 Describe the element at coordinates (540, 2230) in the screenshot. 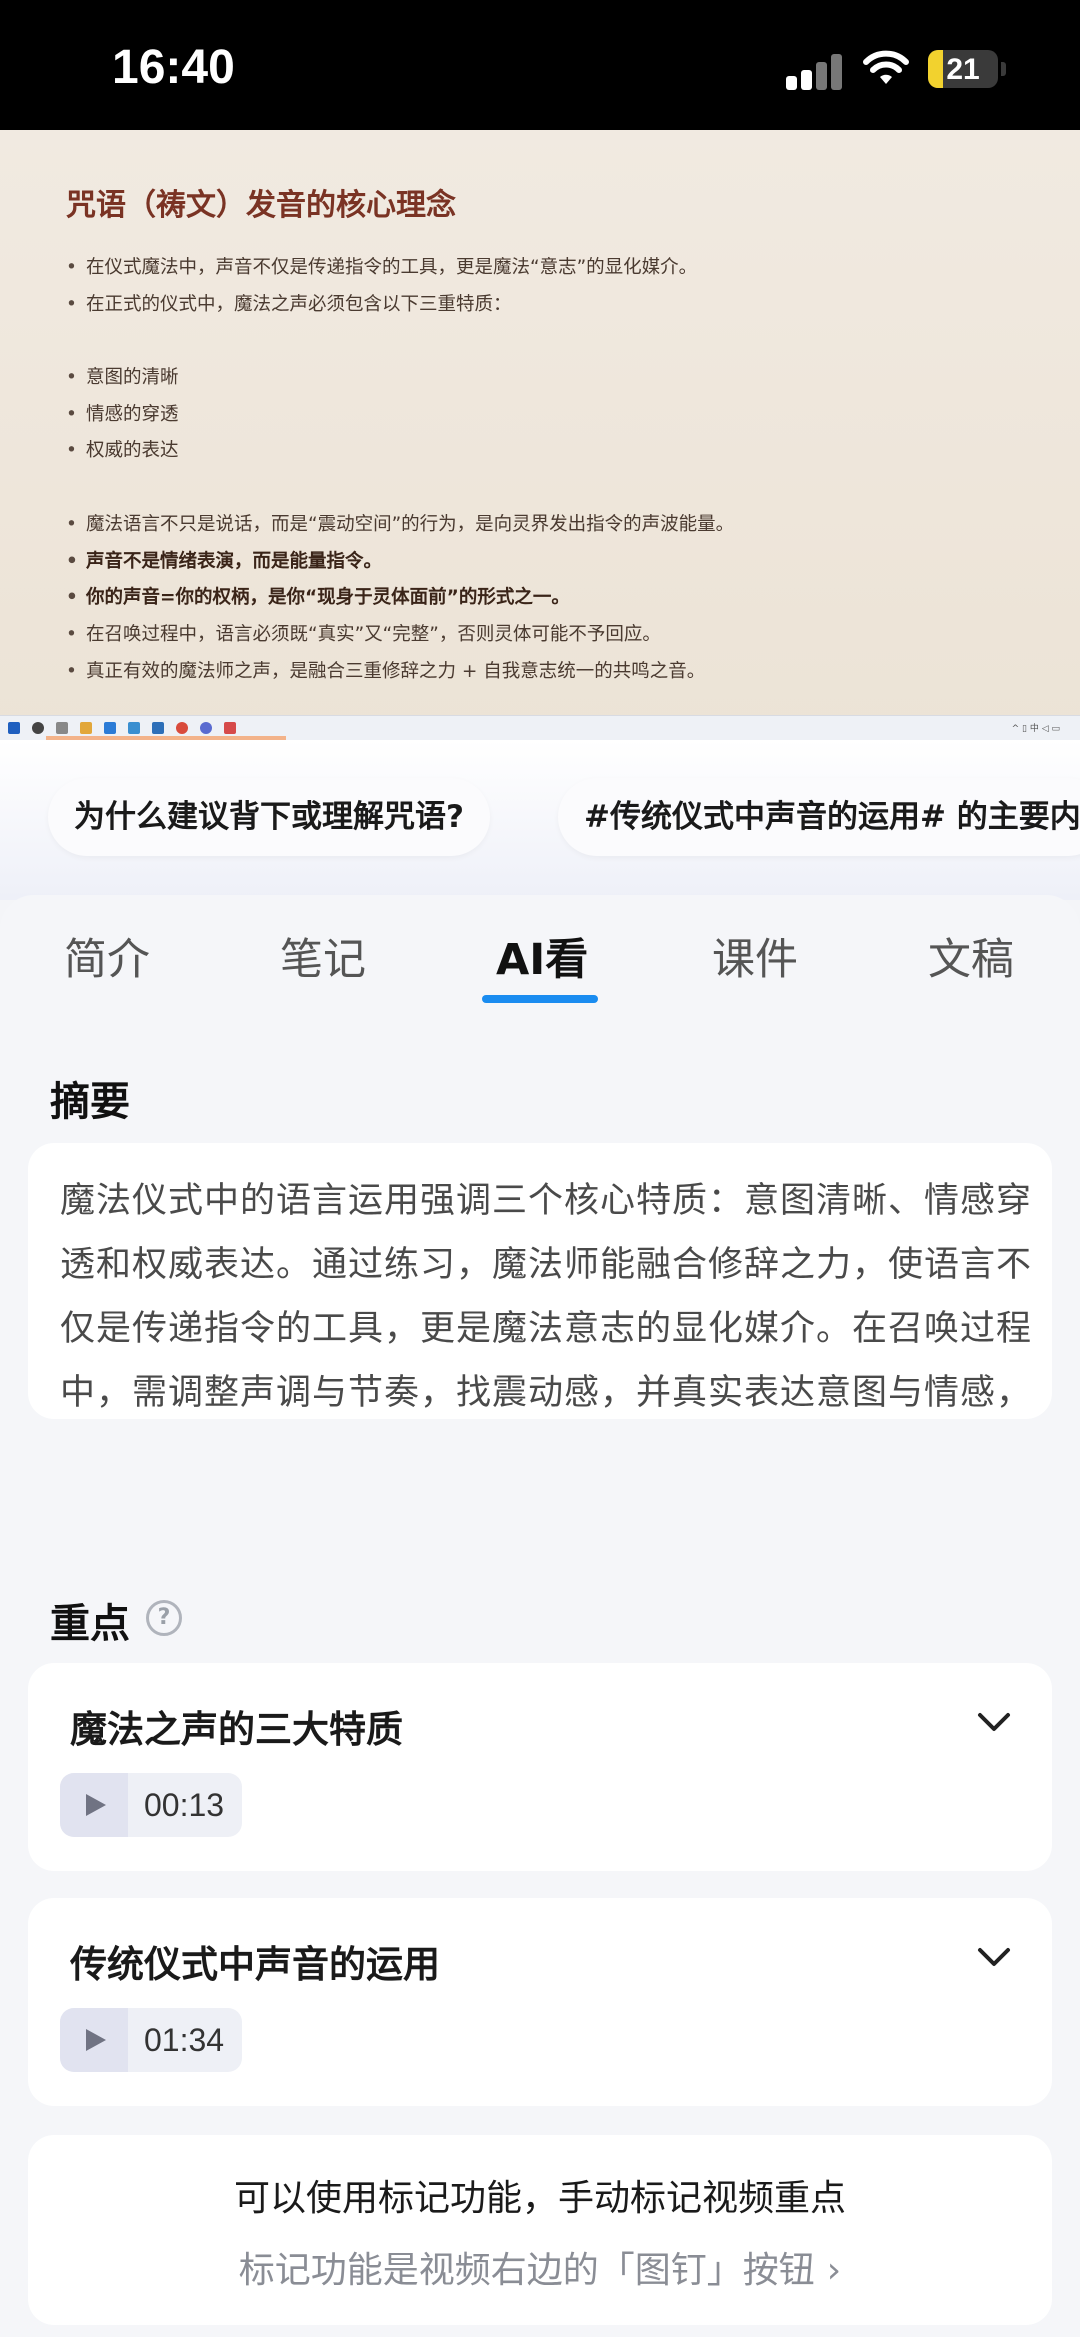

I see `marker-tip-card: 可以使用标记功能，手动标记视频重点 标记功能是视频右边的「图钉」按钮 ›` at that location.